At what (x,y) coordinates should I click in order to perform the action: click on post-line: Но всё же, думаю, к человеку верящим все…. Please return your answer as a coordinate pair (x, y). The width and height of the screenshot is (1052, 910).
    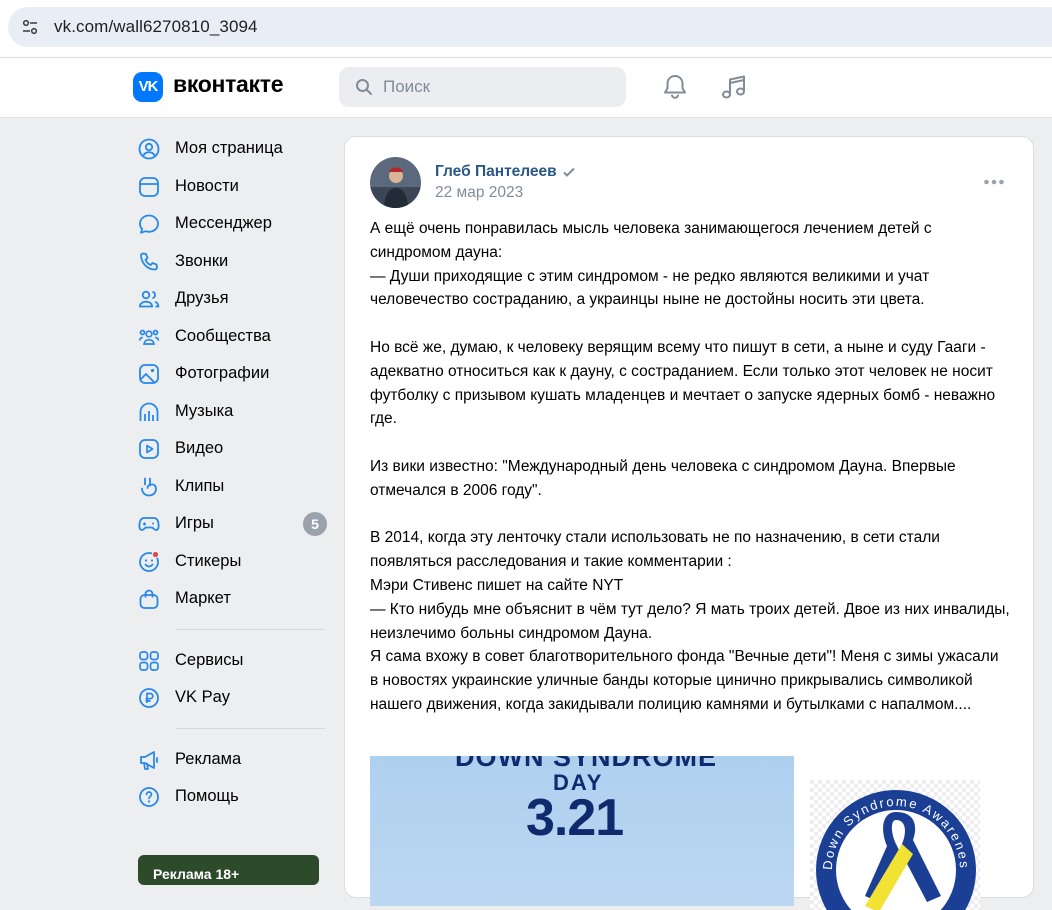
    Looking at the image, I should click on (683, 383).